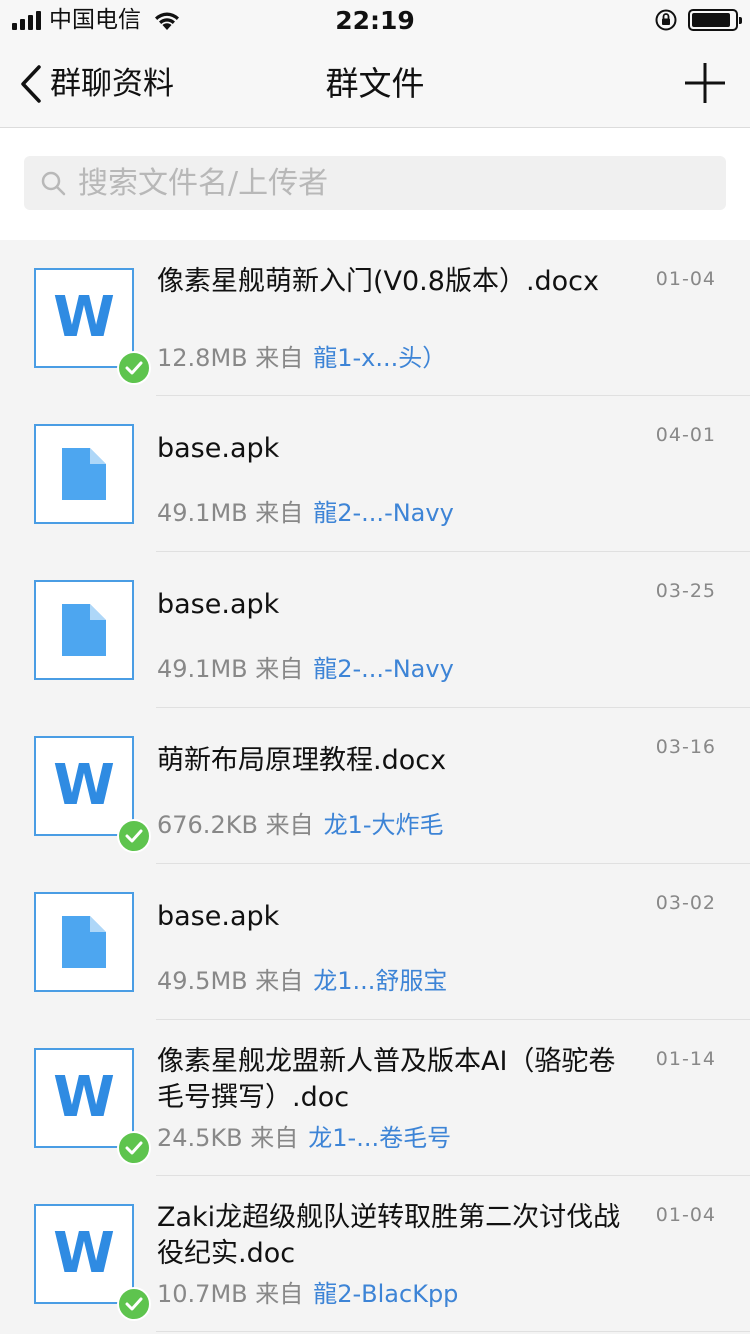  What do you see at coordinates (200, 1138) in the screenshot?
I see `file-size: 24.5KB` at bounding box center [200, 1138].